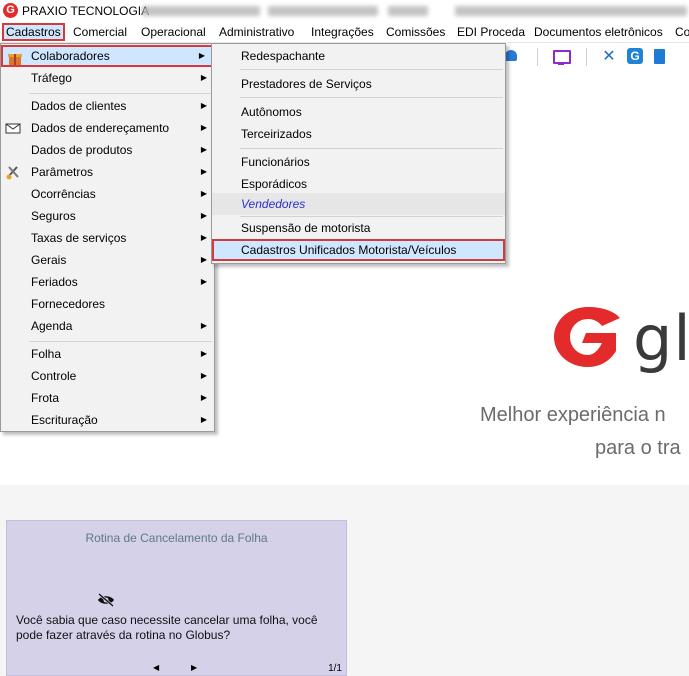 This screenshot has width=689, height=676. I want to click on title-bar: G PRAXIO TECNOLOGIA, so click(344, 11).